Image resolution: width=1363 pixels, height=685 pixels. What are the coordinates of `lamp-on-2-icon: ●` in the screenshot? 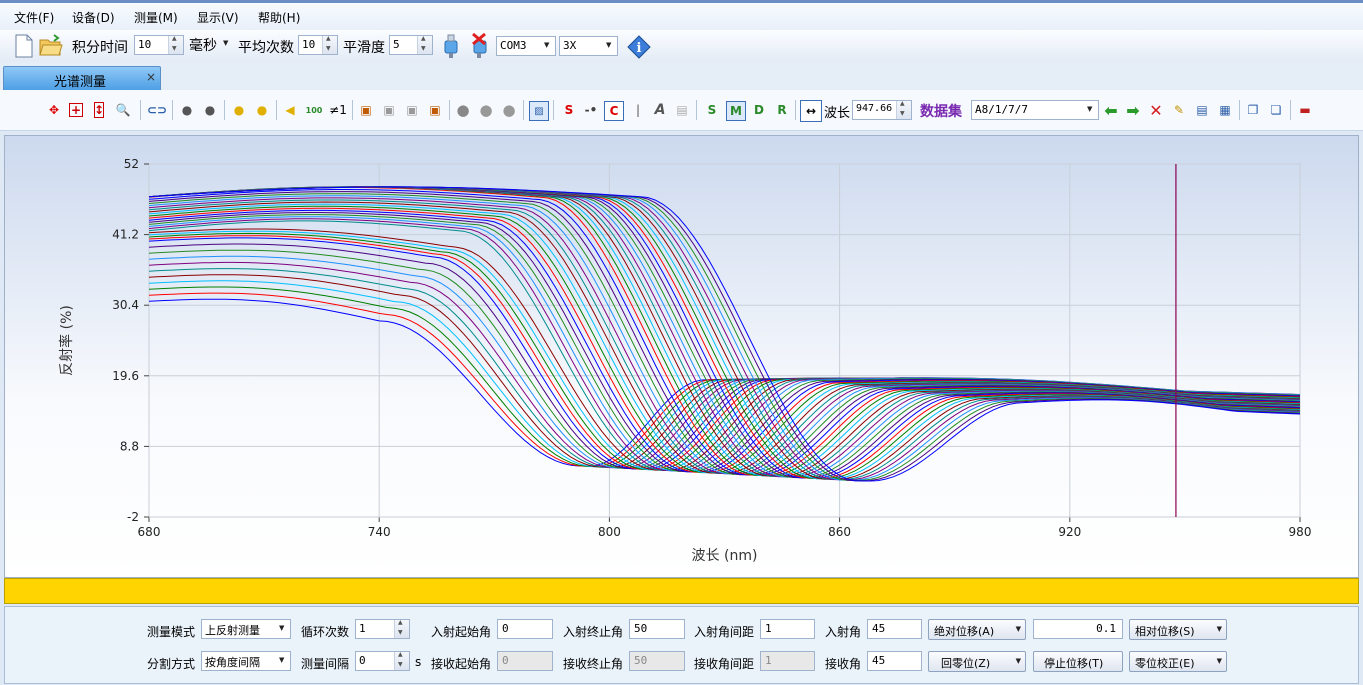 It's located at (262, 110).